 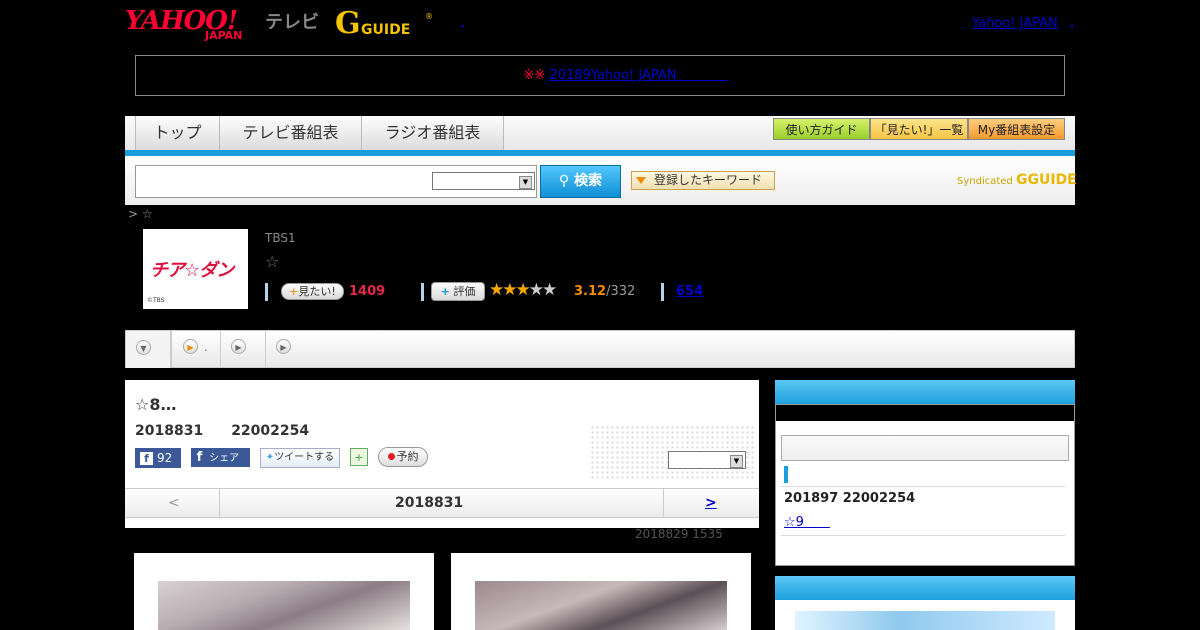 What do you see at coordinates (483, 181) in the screenshot?
I see `search-category-select: ▼` at bounding box center [483, 181].